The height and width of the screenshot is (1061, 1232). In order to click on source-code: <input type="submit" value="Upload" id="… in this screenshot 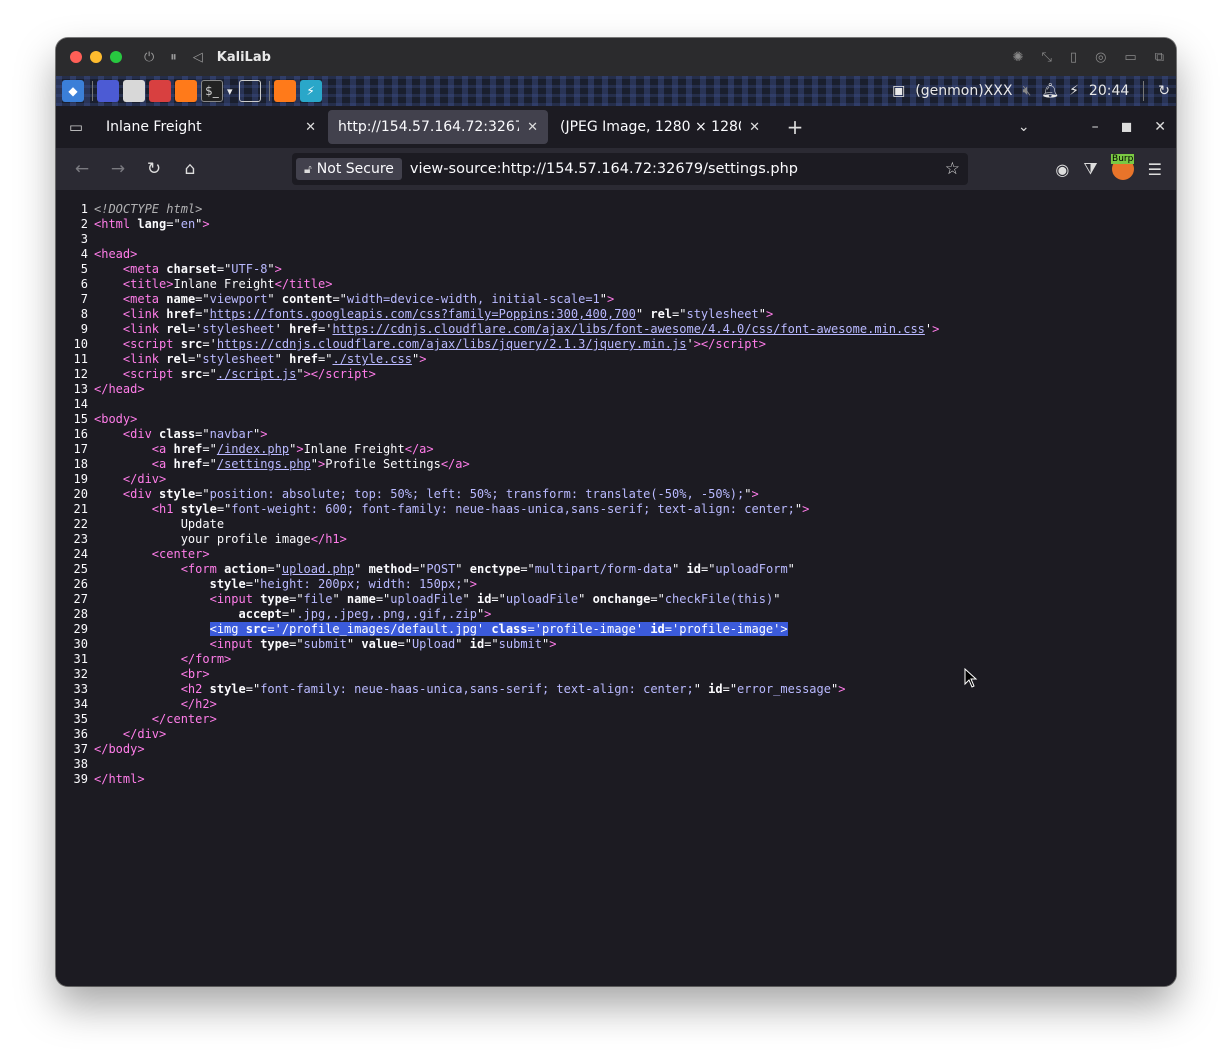, I will do `click(383, 644)`.